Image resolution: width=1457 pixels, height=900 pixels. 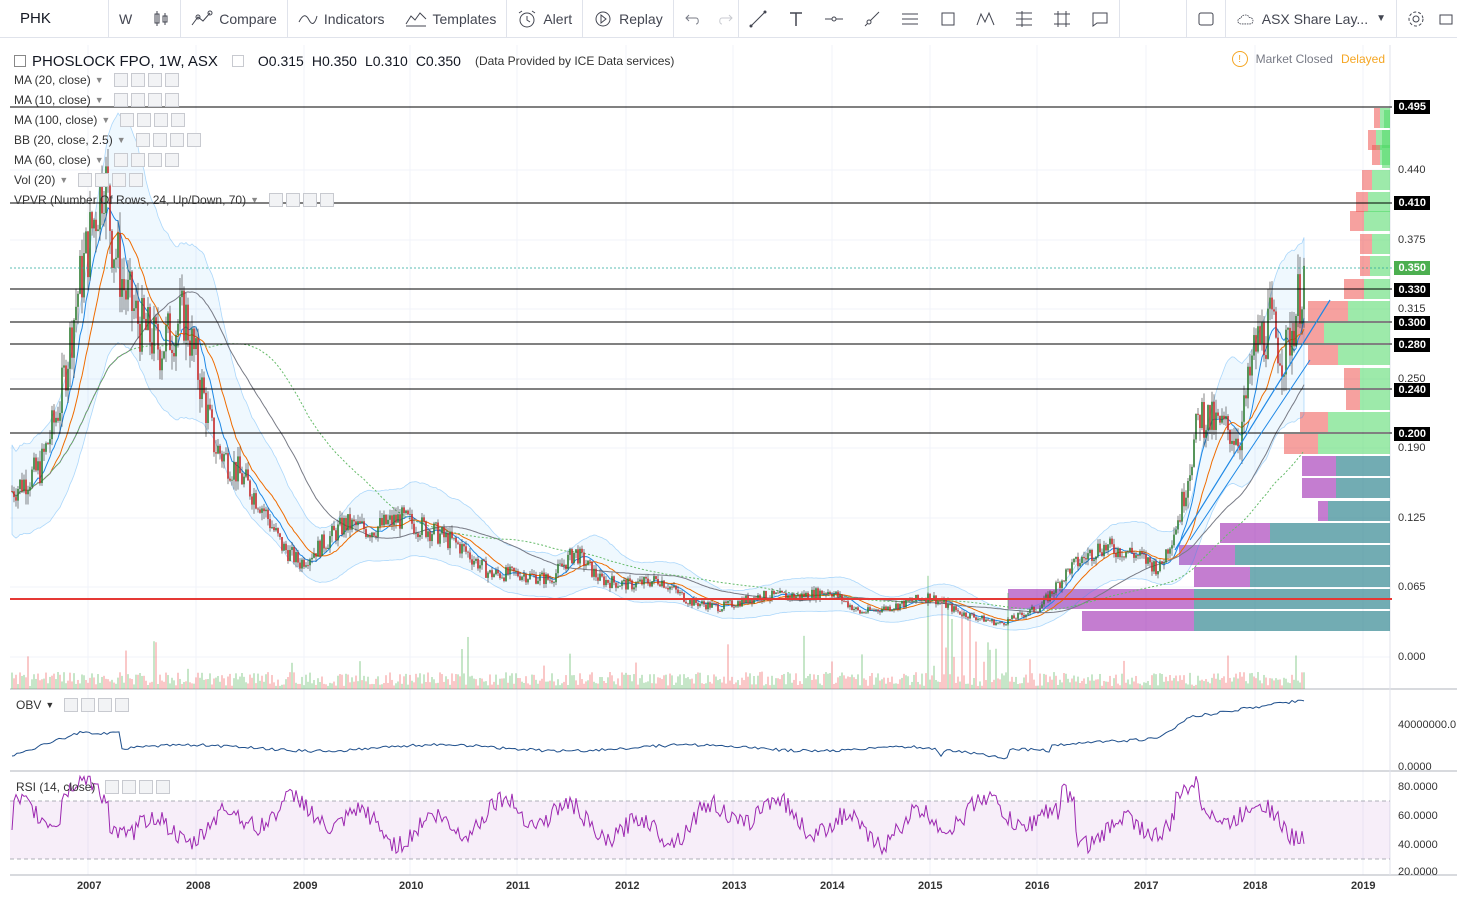 What do you see at coordinates (834, 19) in the screenshot?
I see `horizontal-line-icon` at bounding box center [834, 19].